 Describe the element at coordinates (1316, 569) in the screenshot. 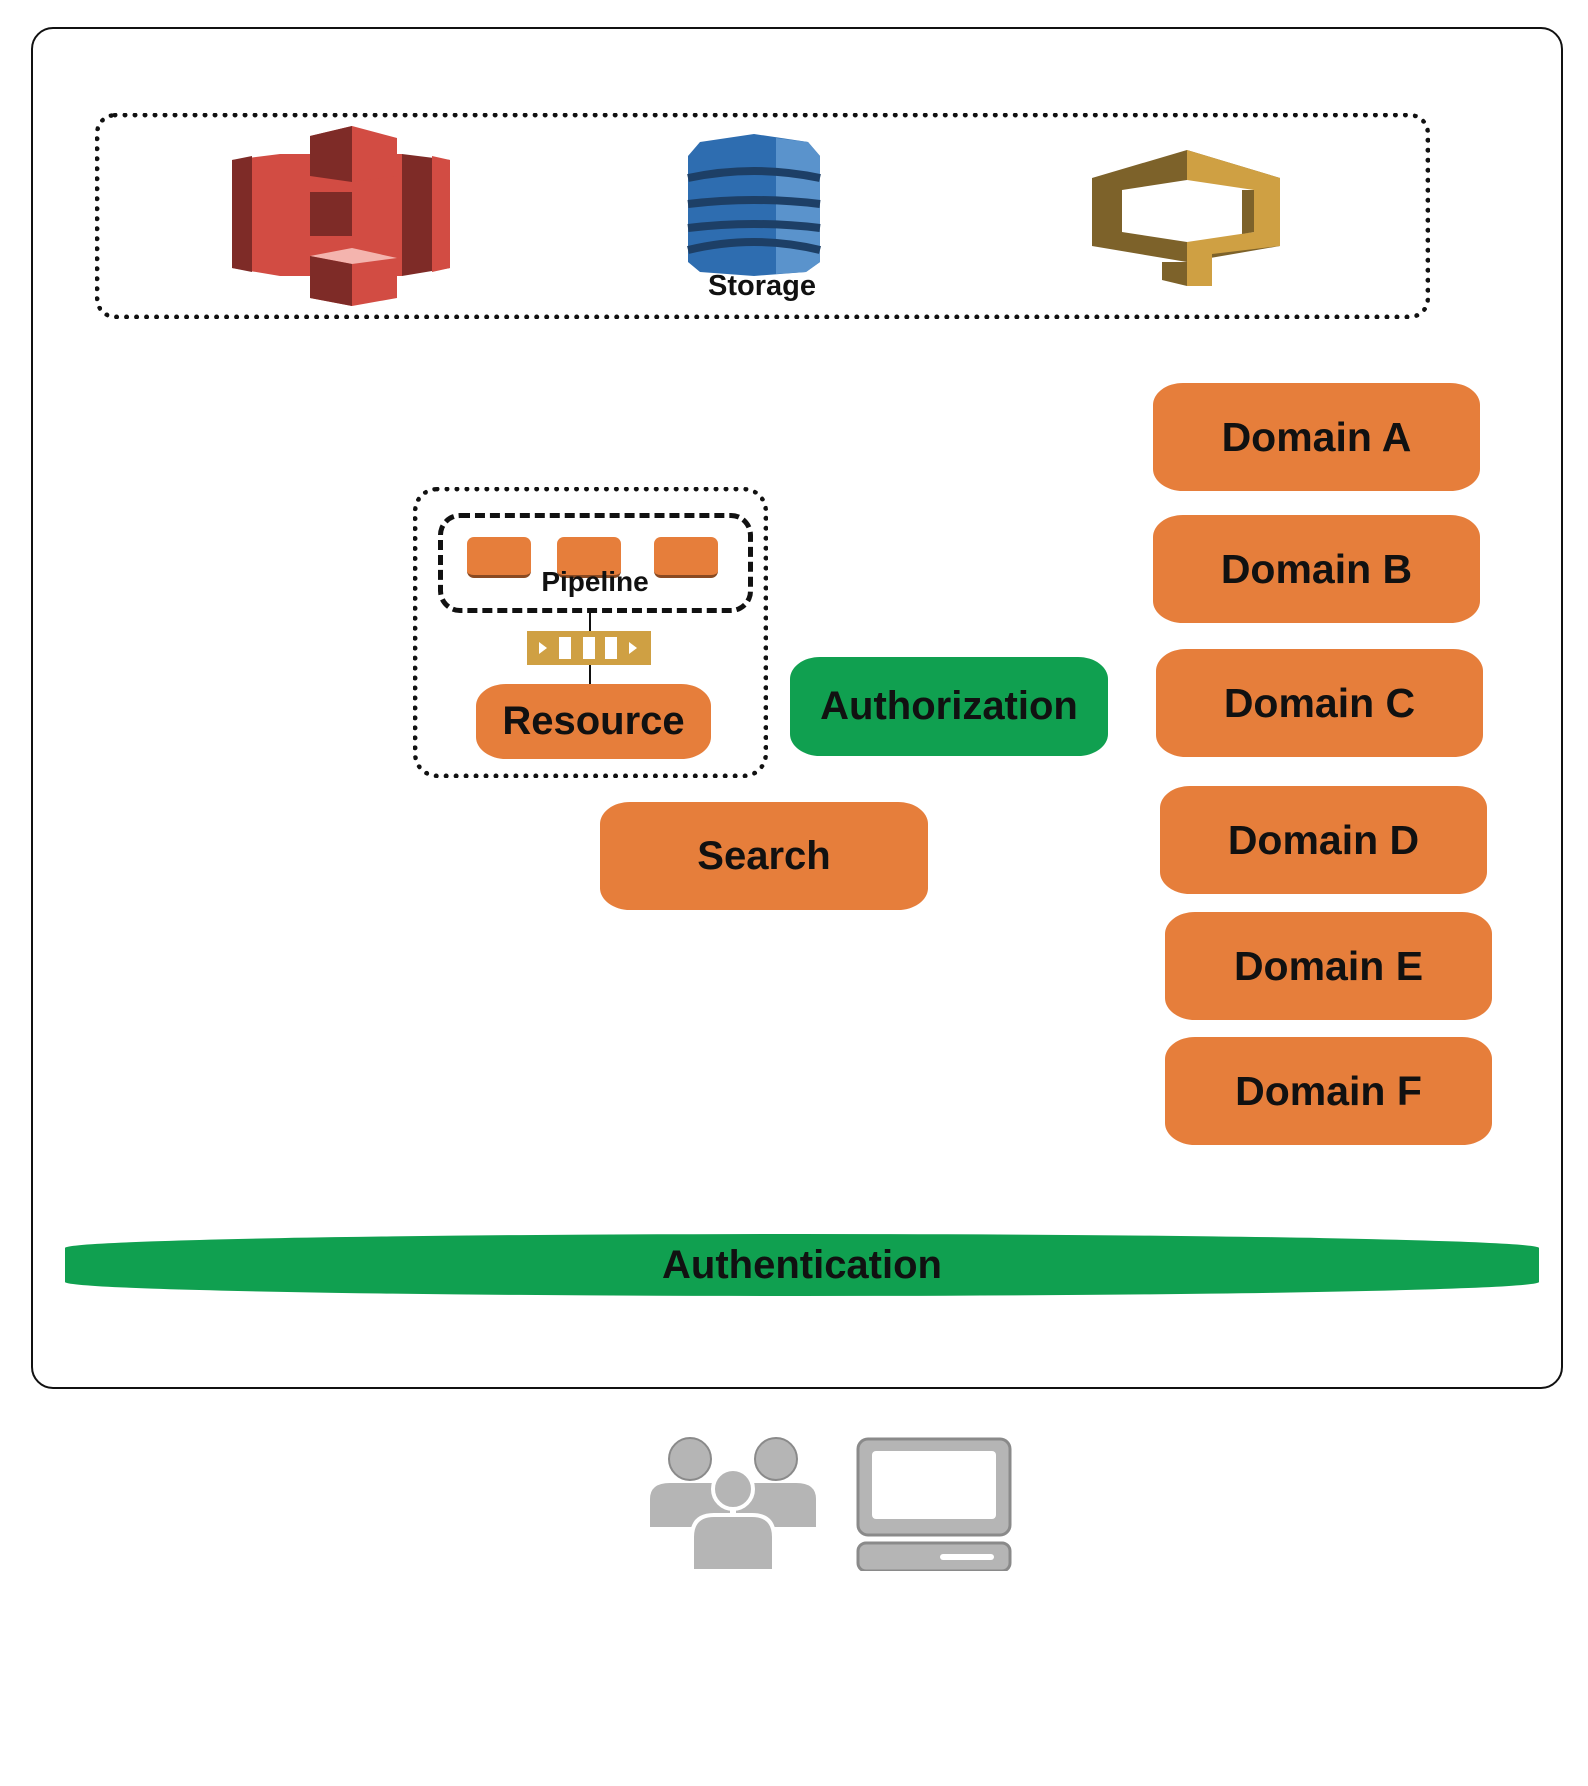

I see `domain-b: Domain B` at that location.